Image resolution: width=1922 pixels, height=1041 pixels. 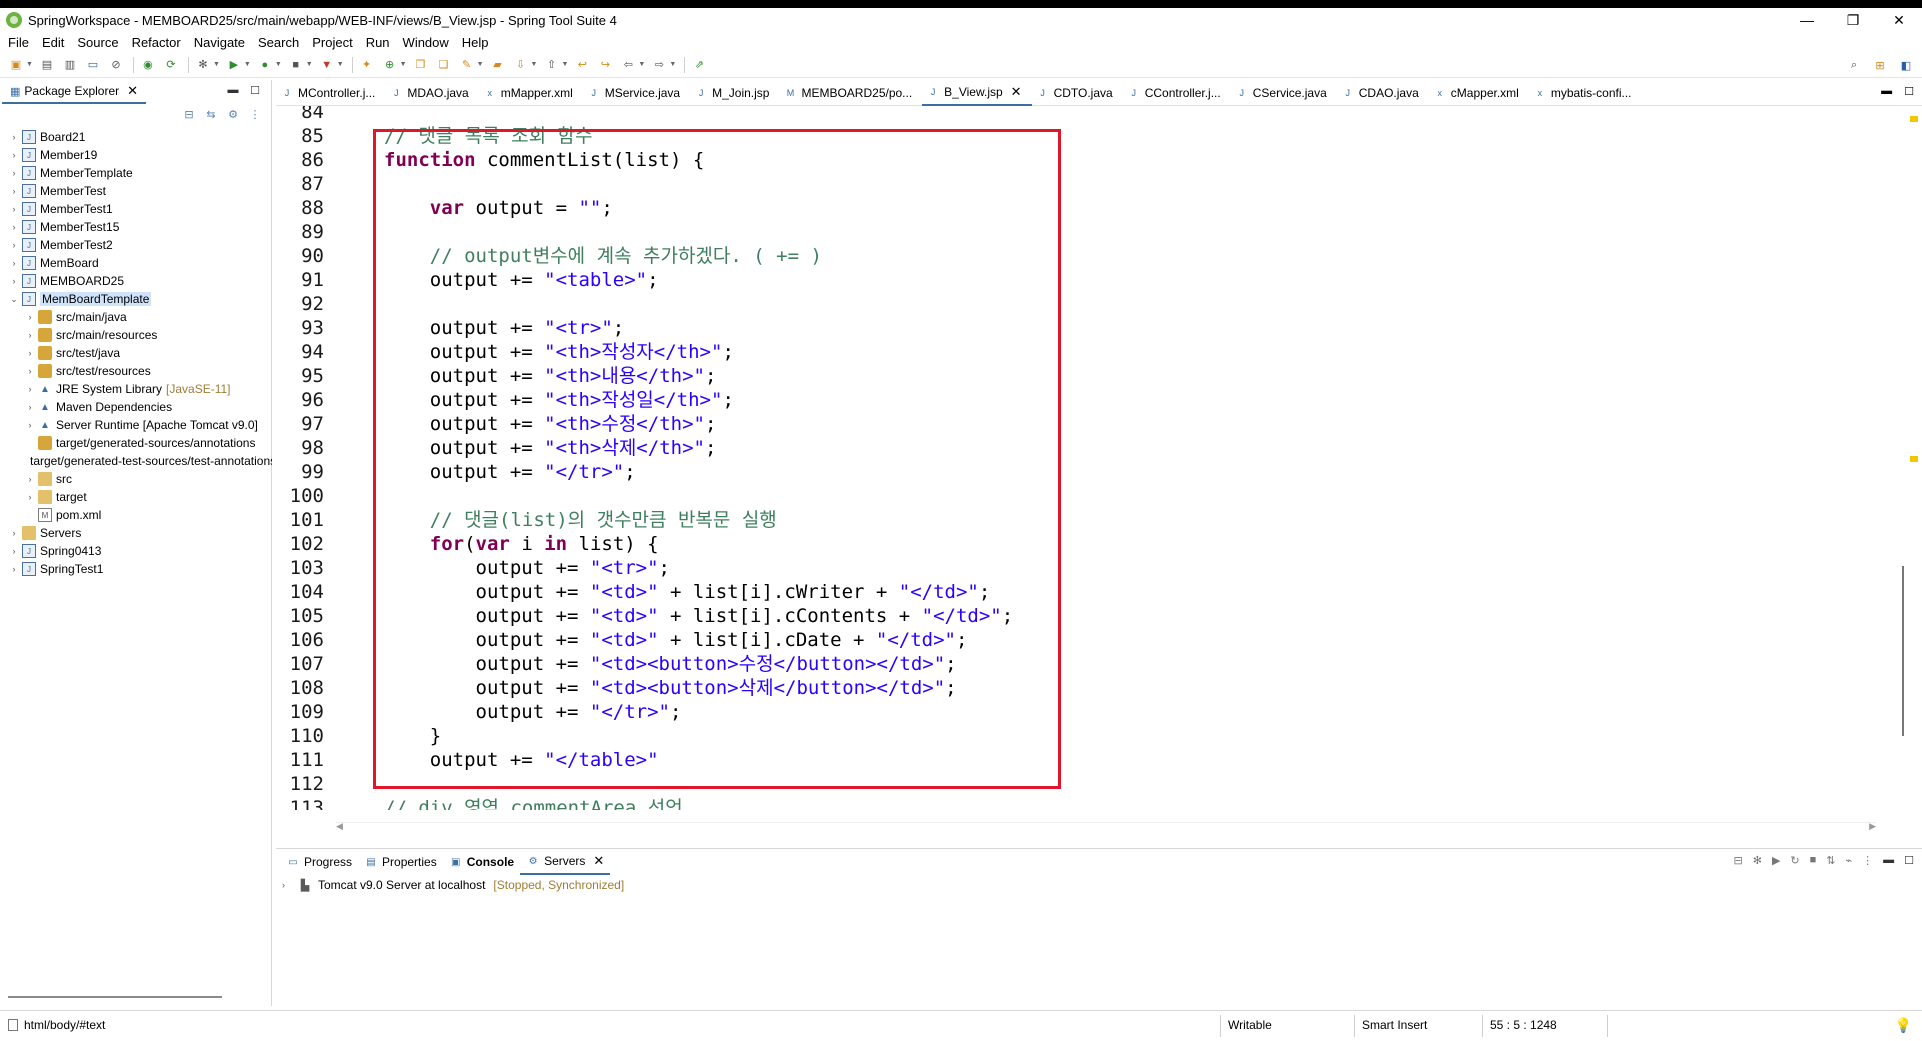 I want to click on menu-navigate: Navigate, so click(x=219, y=42).